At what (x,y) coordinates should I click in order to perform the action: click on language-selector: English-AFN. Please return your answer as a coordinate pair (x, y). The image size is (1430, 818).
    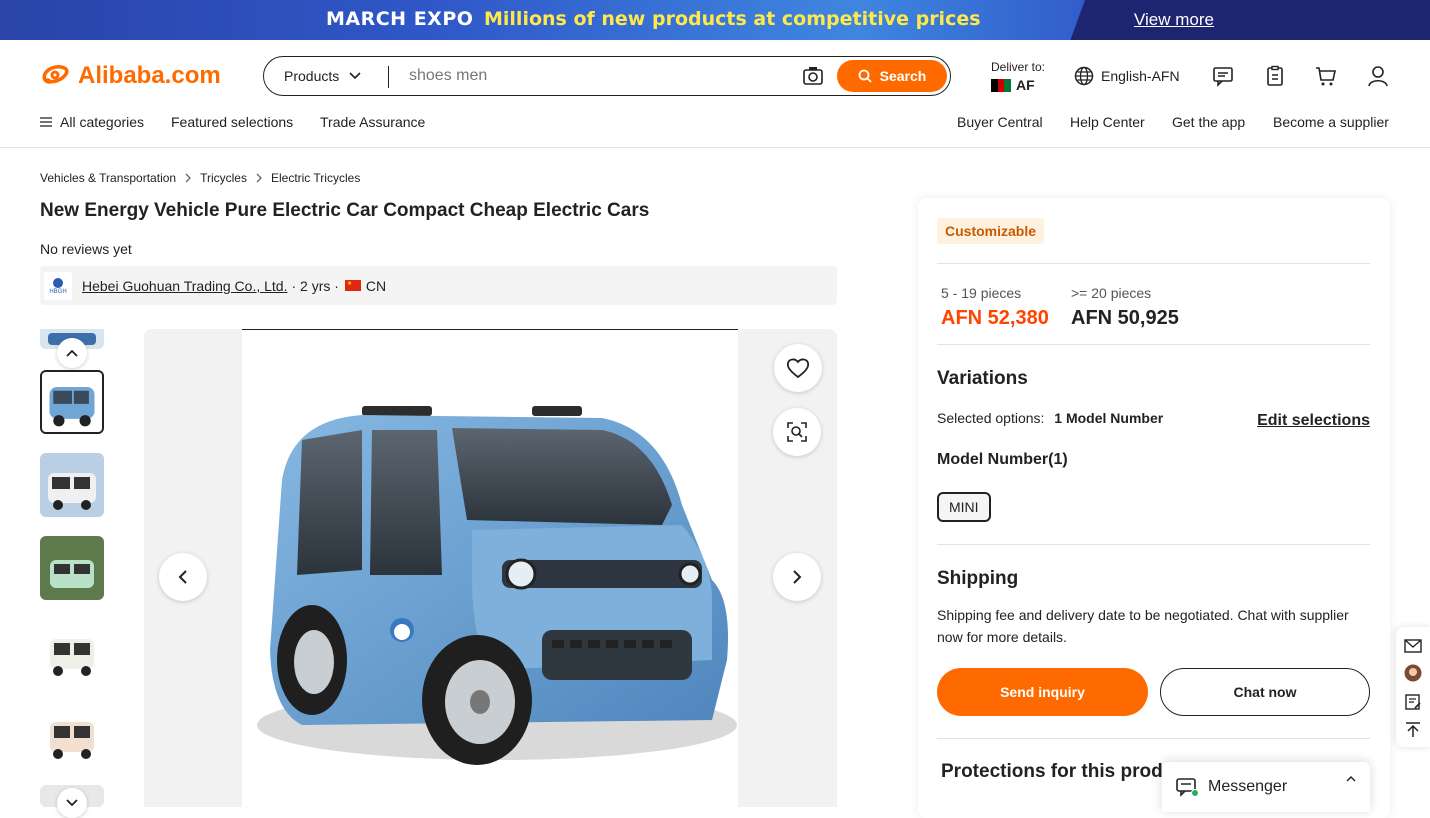
    Looking at the image, I should click on (1127, 76).